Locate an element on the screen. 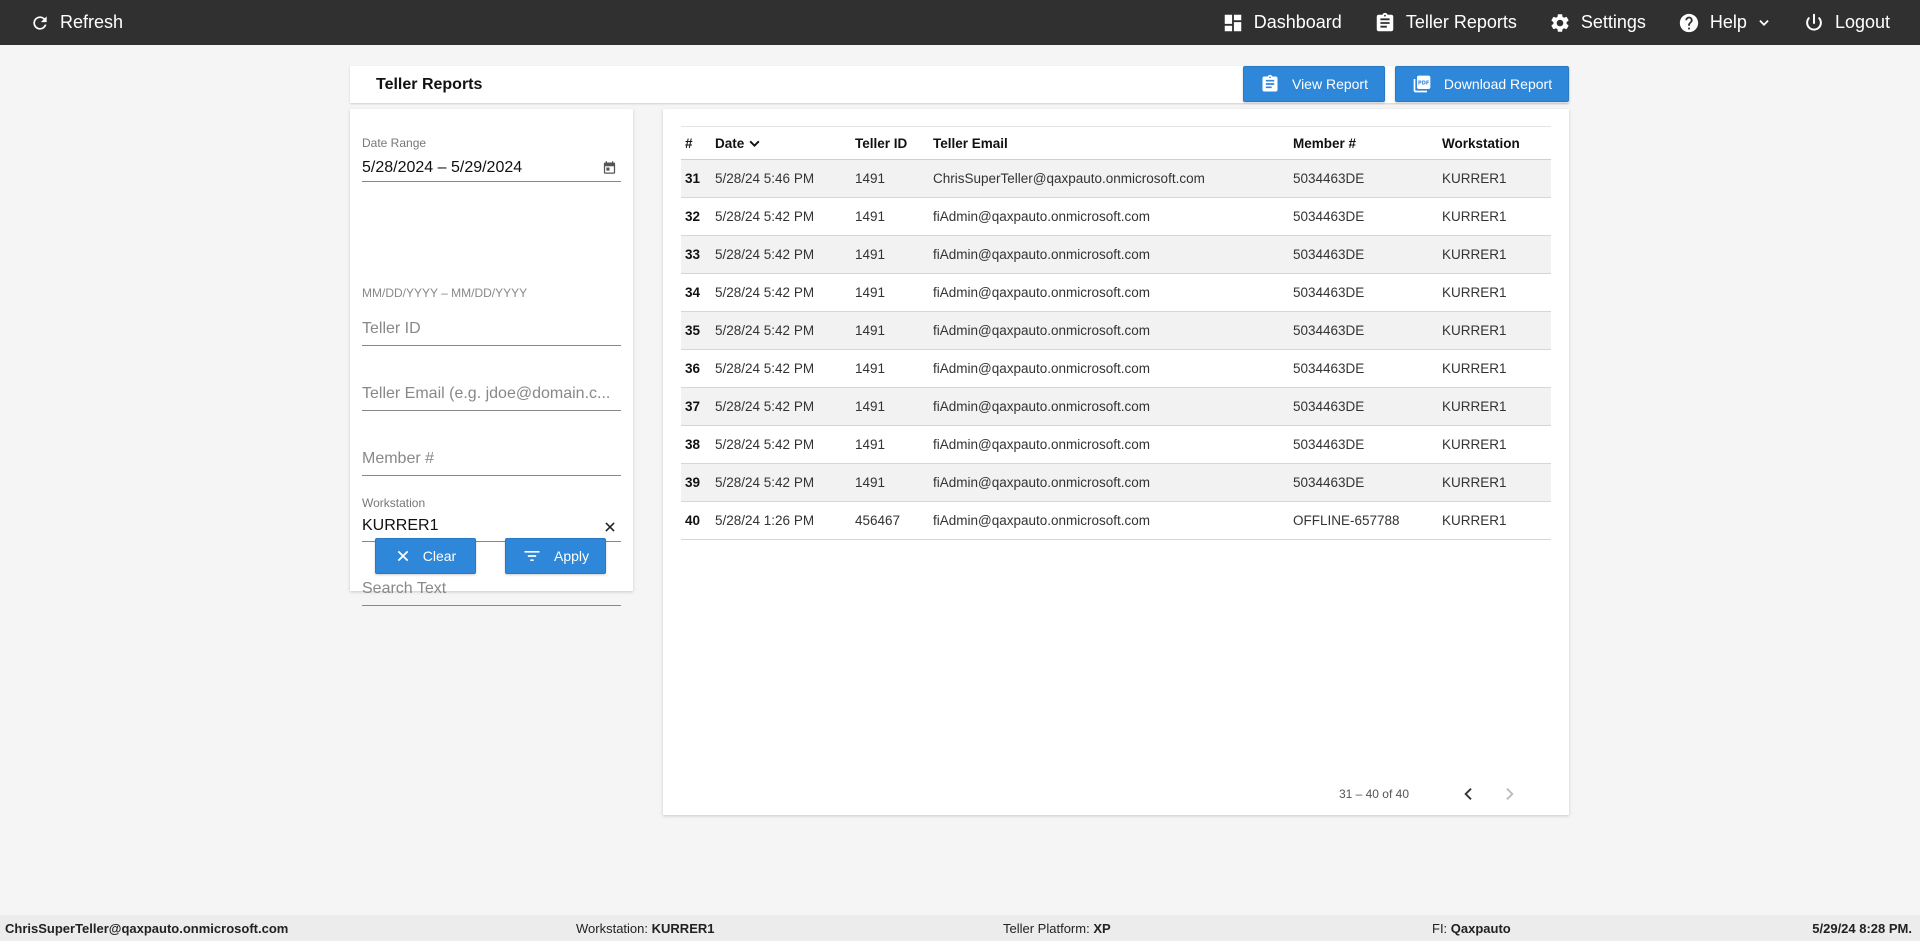  sort-desc-icon is located at coordinates (754, 143).